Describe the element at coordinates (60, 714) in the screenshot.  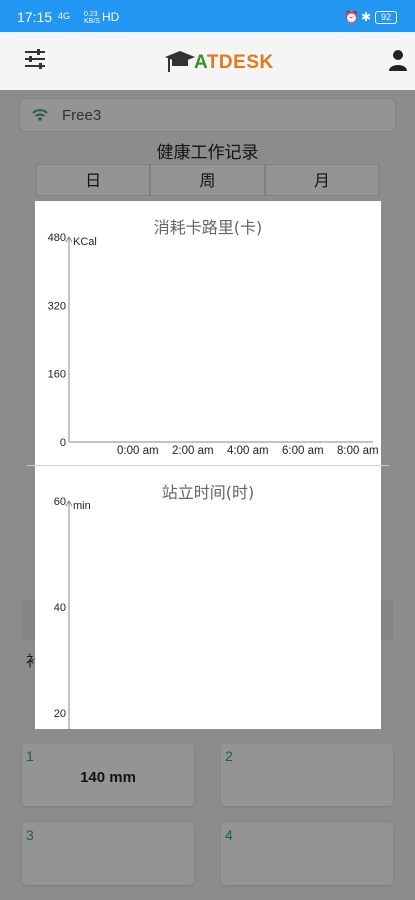
I see `y-tick-label: 20` at that location.